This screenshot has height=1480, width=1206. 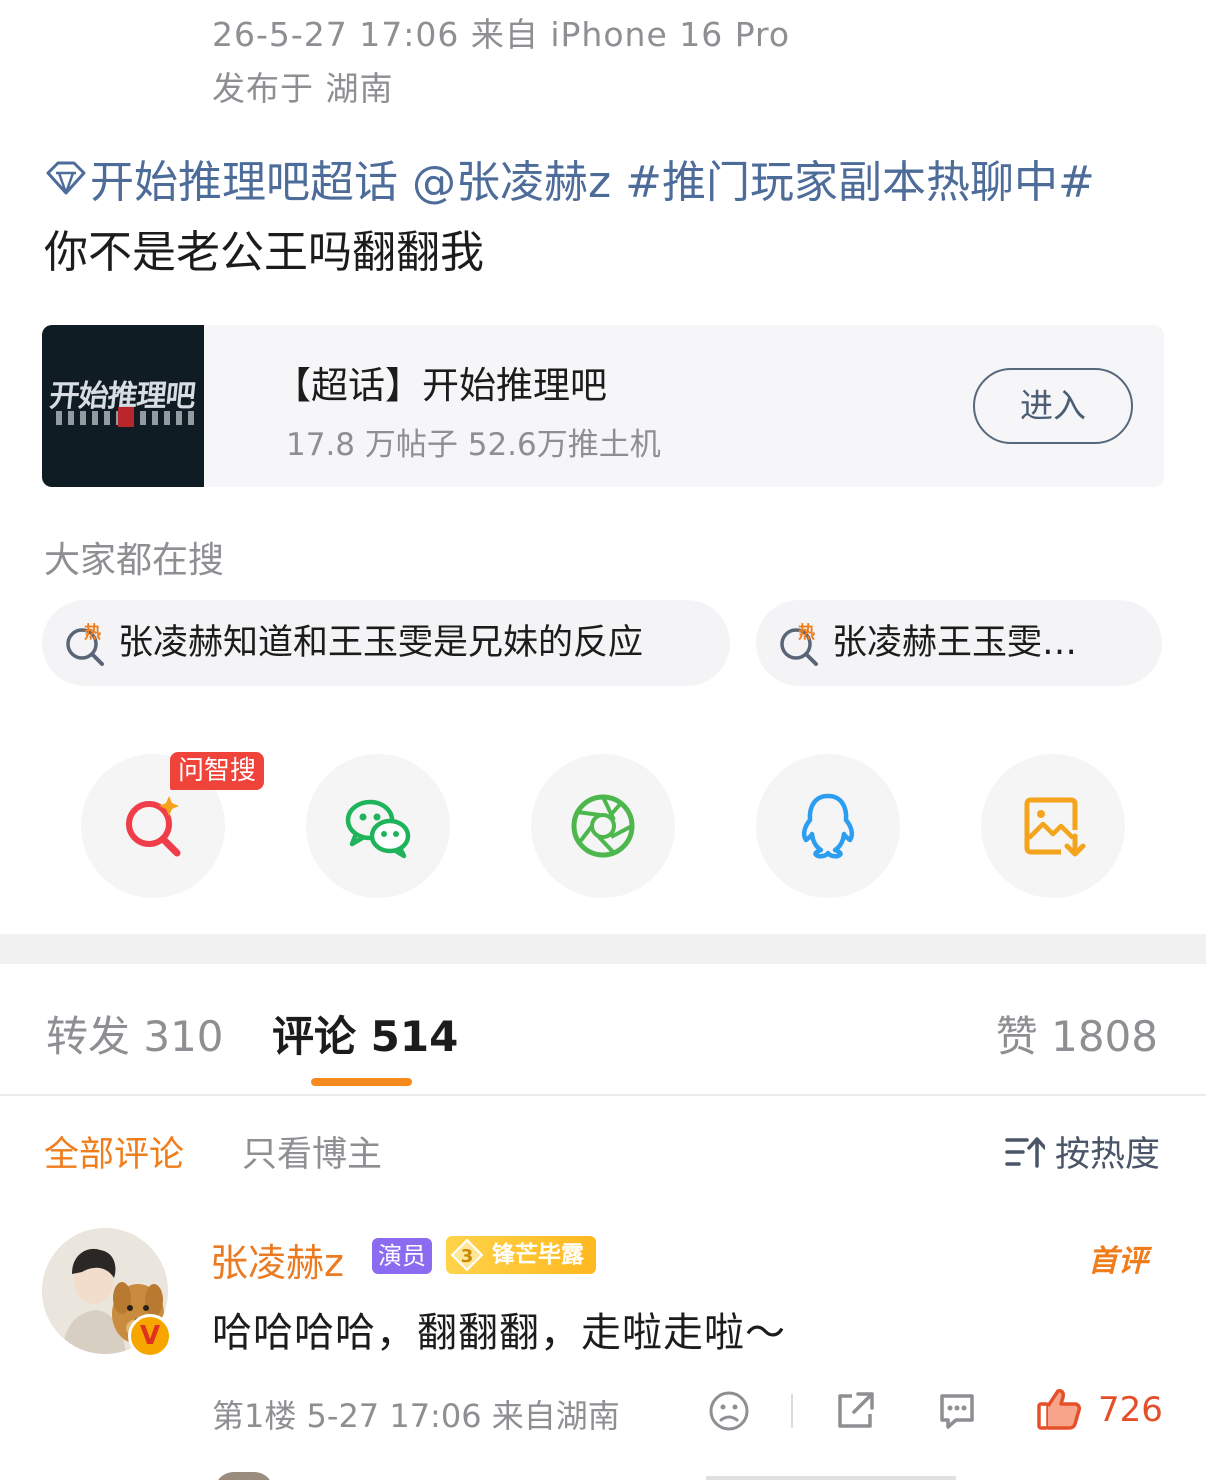 I want to click on first-comment-tag: 首评, so click(x=1118, y=1261).